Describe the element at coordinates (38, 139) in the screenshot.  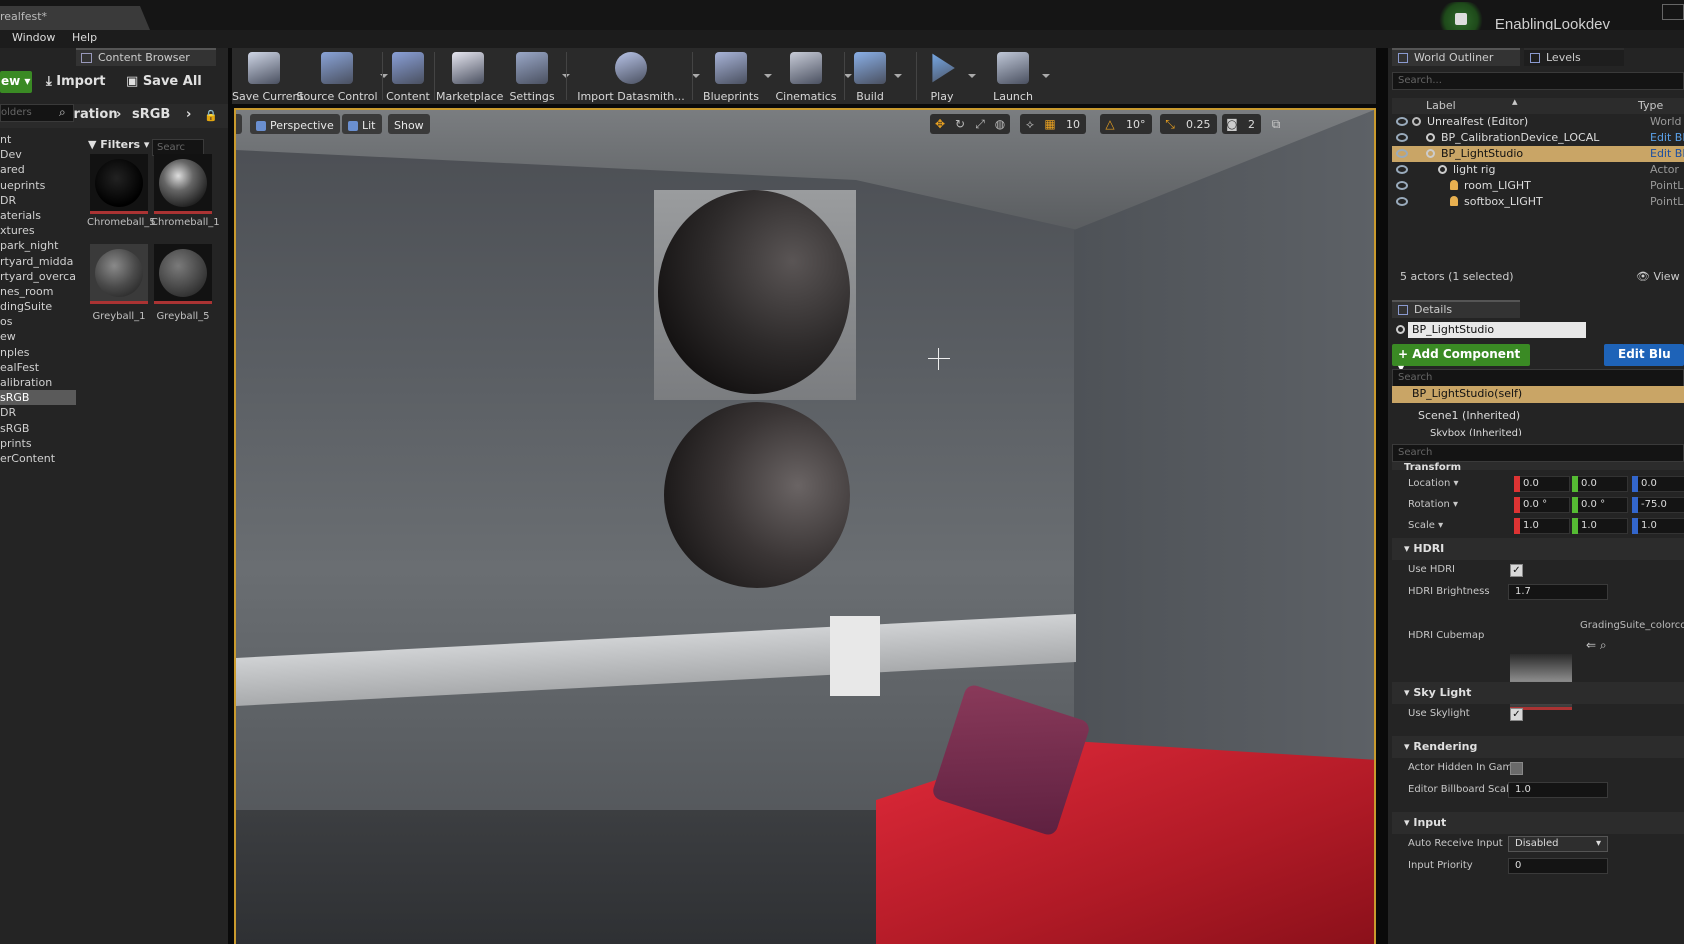
I see `folder-item: nt` at that location.